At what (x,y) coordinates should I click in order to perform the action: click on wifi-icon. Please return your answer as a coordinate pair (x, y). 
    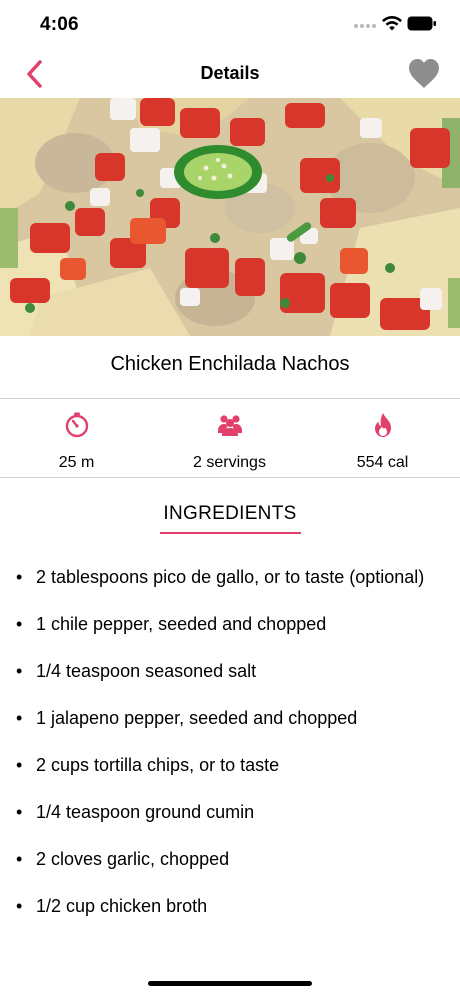
    Looking at the image, I should click on (392, 23).